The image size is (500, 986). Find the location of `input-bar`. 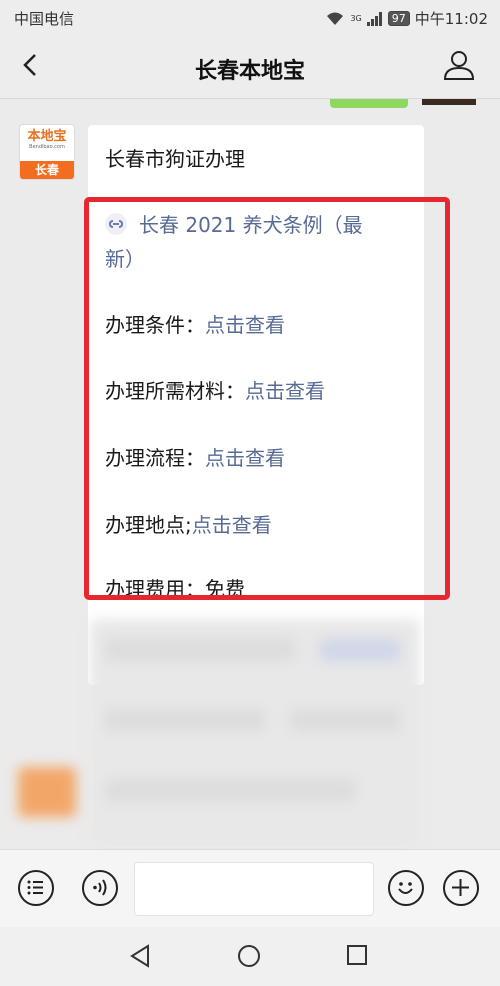

input-bar is located at coordinates (250, 888).